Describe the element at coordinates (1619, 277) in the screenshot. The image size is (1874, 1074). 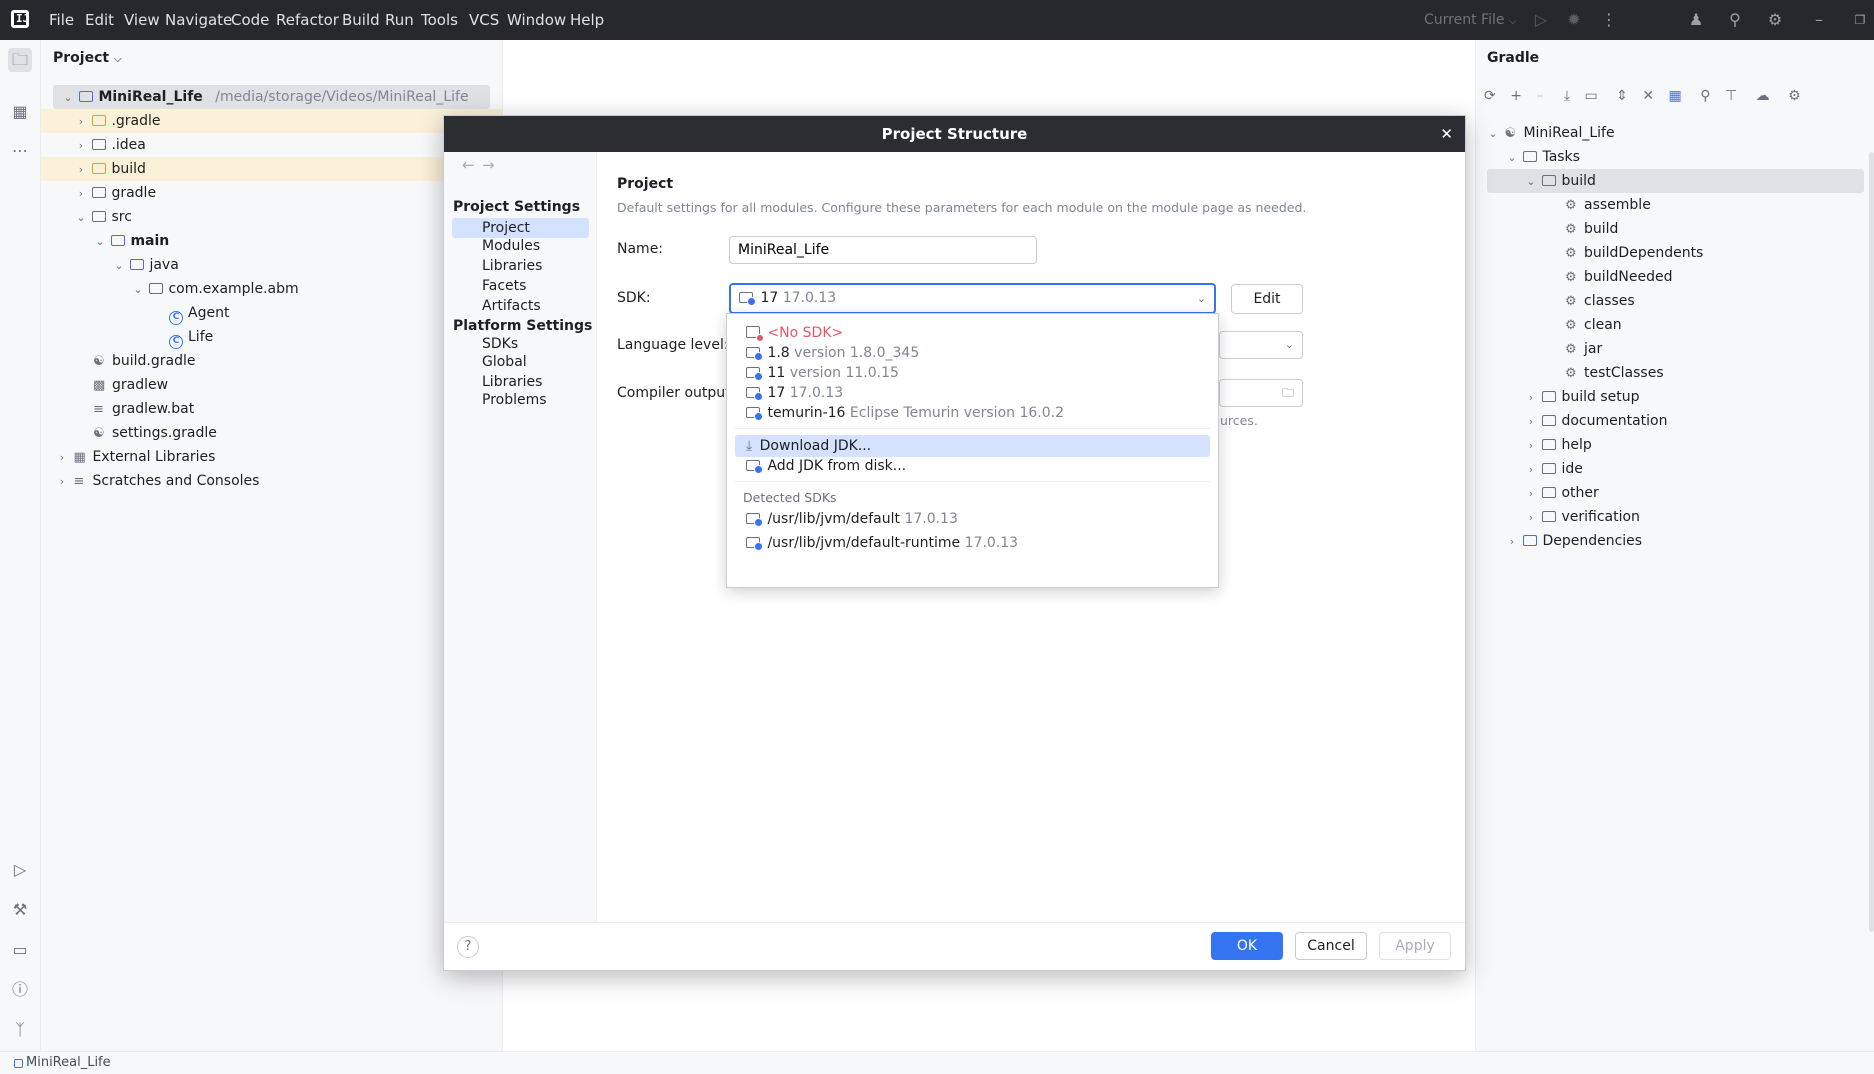
I see `gradle-task: ⚙ buildNeeded` at that location.